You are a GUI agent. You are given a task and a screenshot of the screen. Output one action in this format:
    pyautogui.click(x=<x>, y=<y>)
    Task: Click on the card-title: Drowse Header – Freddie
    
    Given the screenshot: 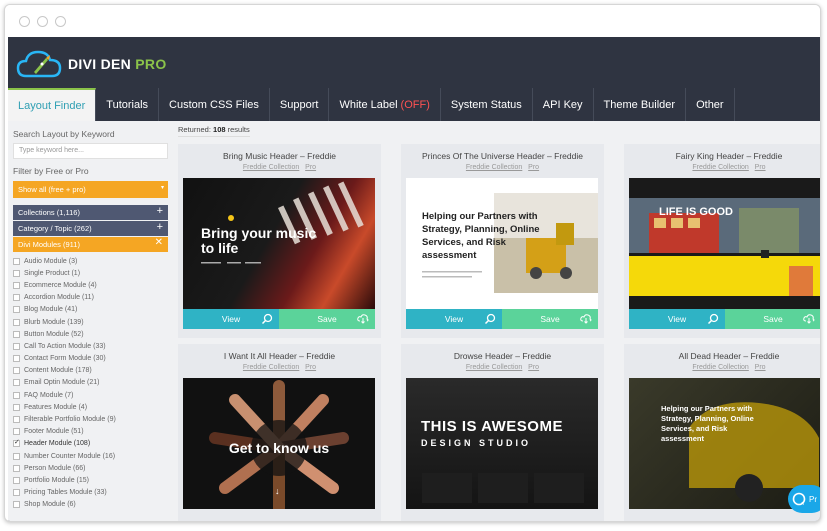 What is the action you would take?
    pyautogui.click(x=502, y=356)
    